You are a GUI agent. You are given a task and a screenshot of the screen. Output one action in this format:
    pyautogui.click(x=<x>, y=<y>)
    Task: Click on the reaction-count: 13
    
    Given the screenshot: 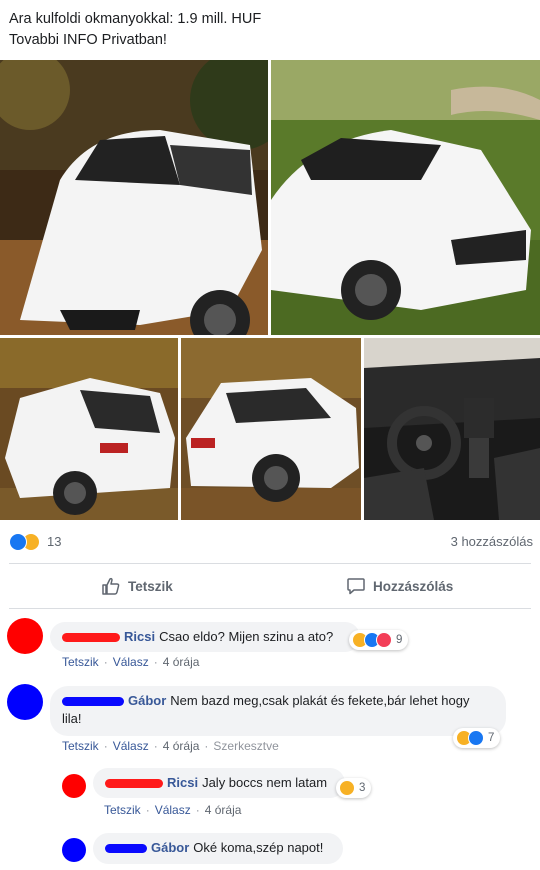 What is the action you would take?
    pyautogui.click(x=54, y=541)
    